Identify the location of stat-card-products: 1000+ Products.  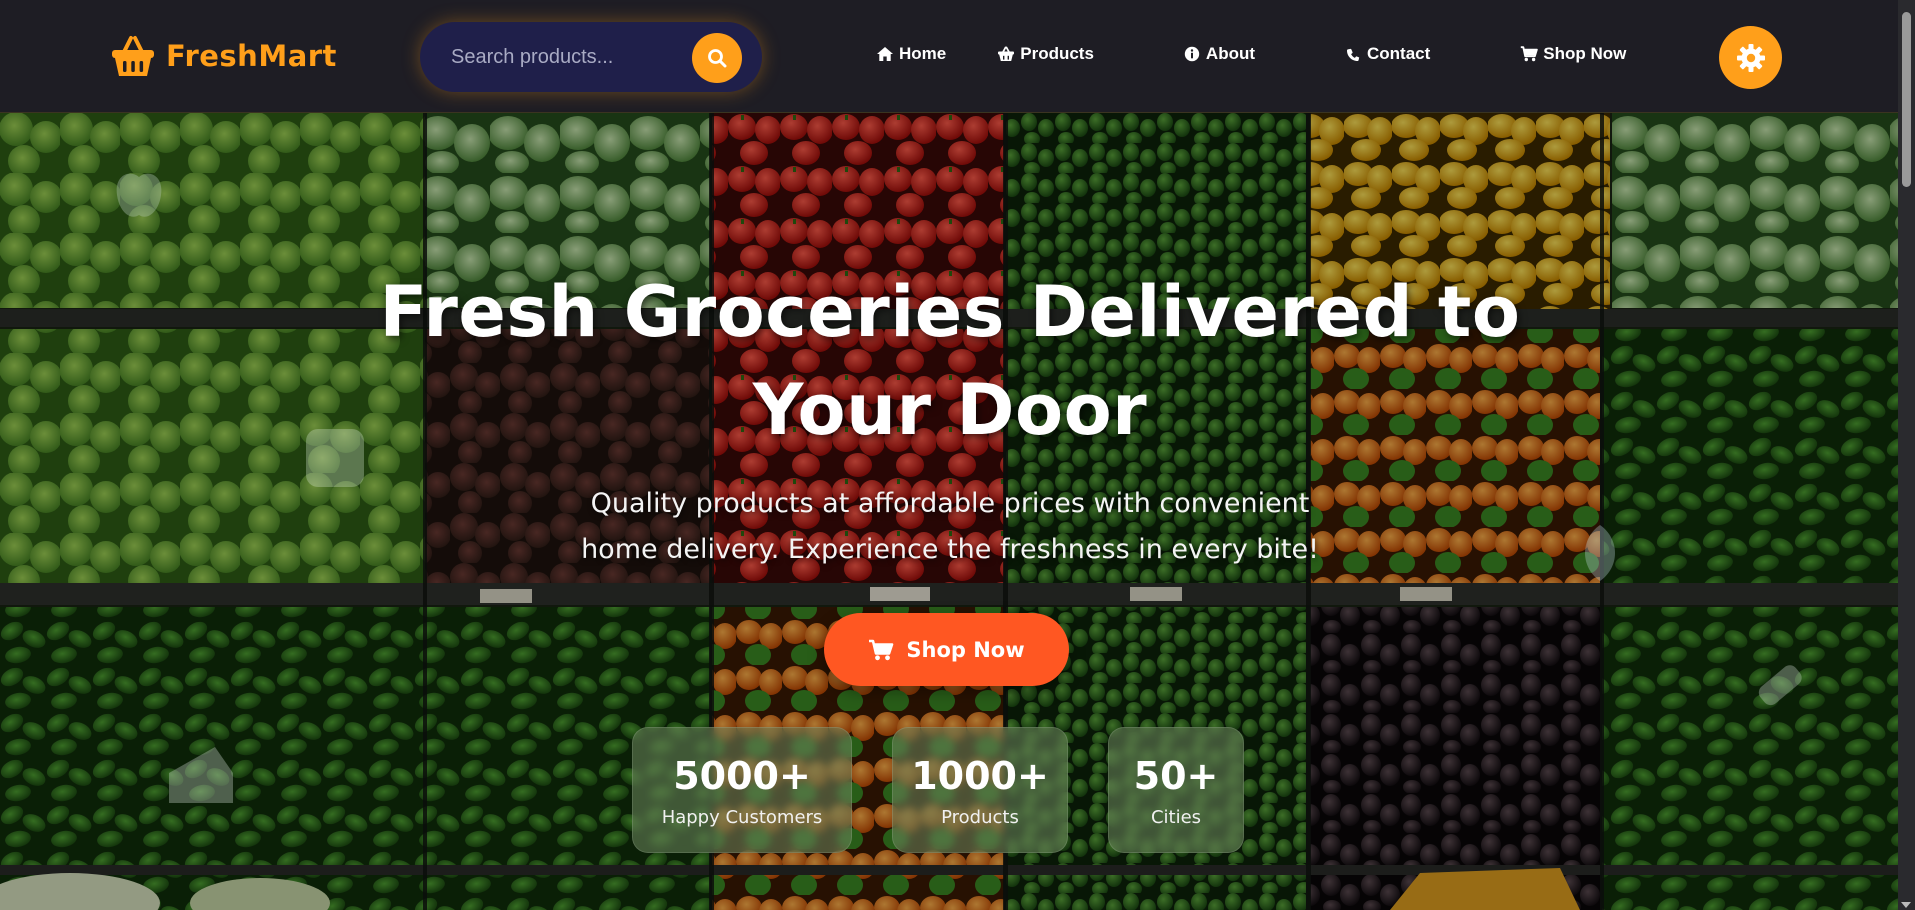
(980, 790).